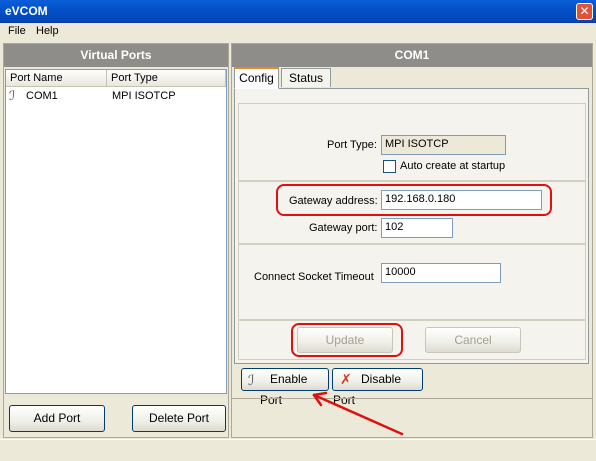 This screenshot has width=596, height=461. Describe the element at coordinates (441, 273) in the screenshot. I see `socket-timeout-input: 10000` at that location.